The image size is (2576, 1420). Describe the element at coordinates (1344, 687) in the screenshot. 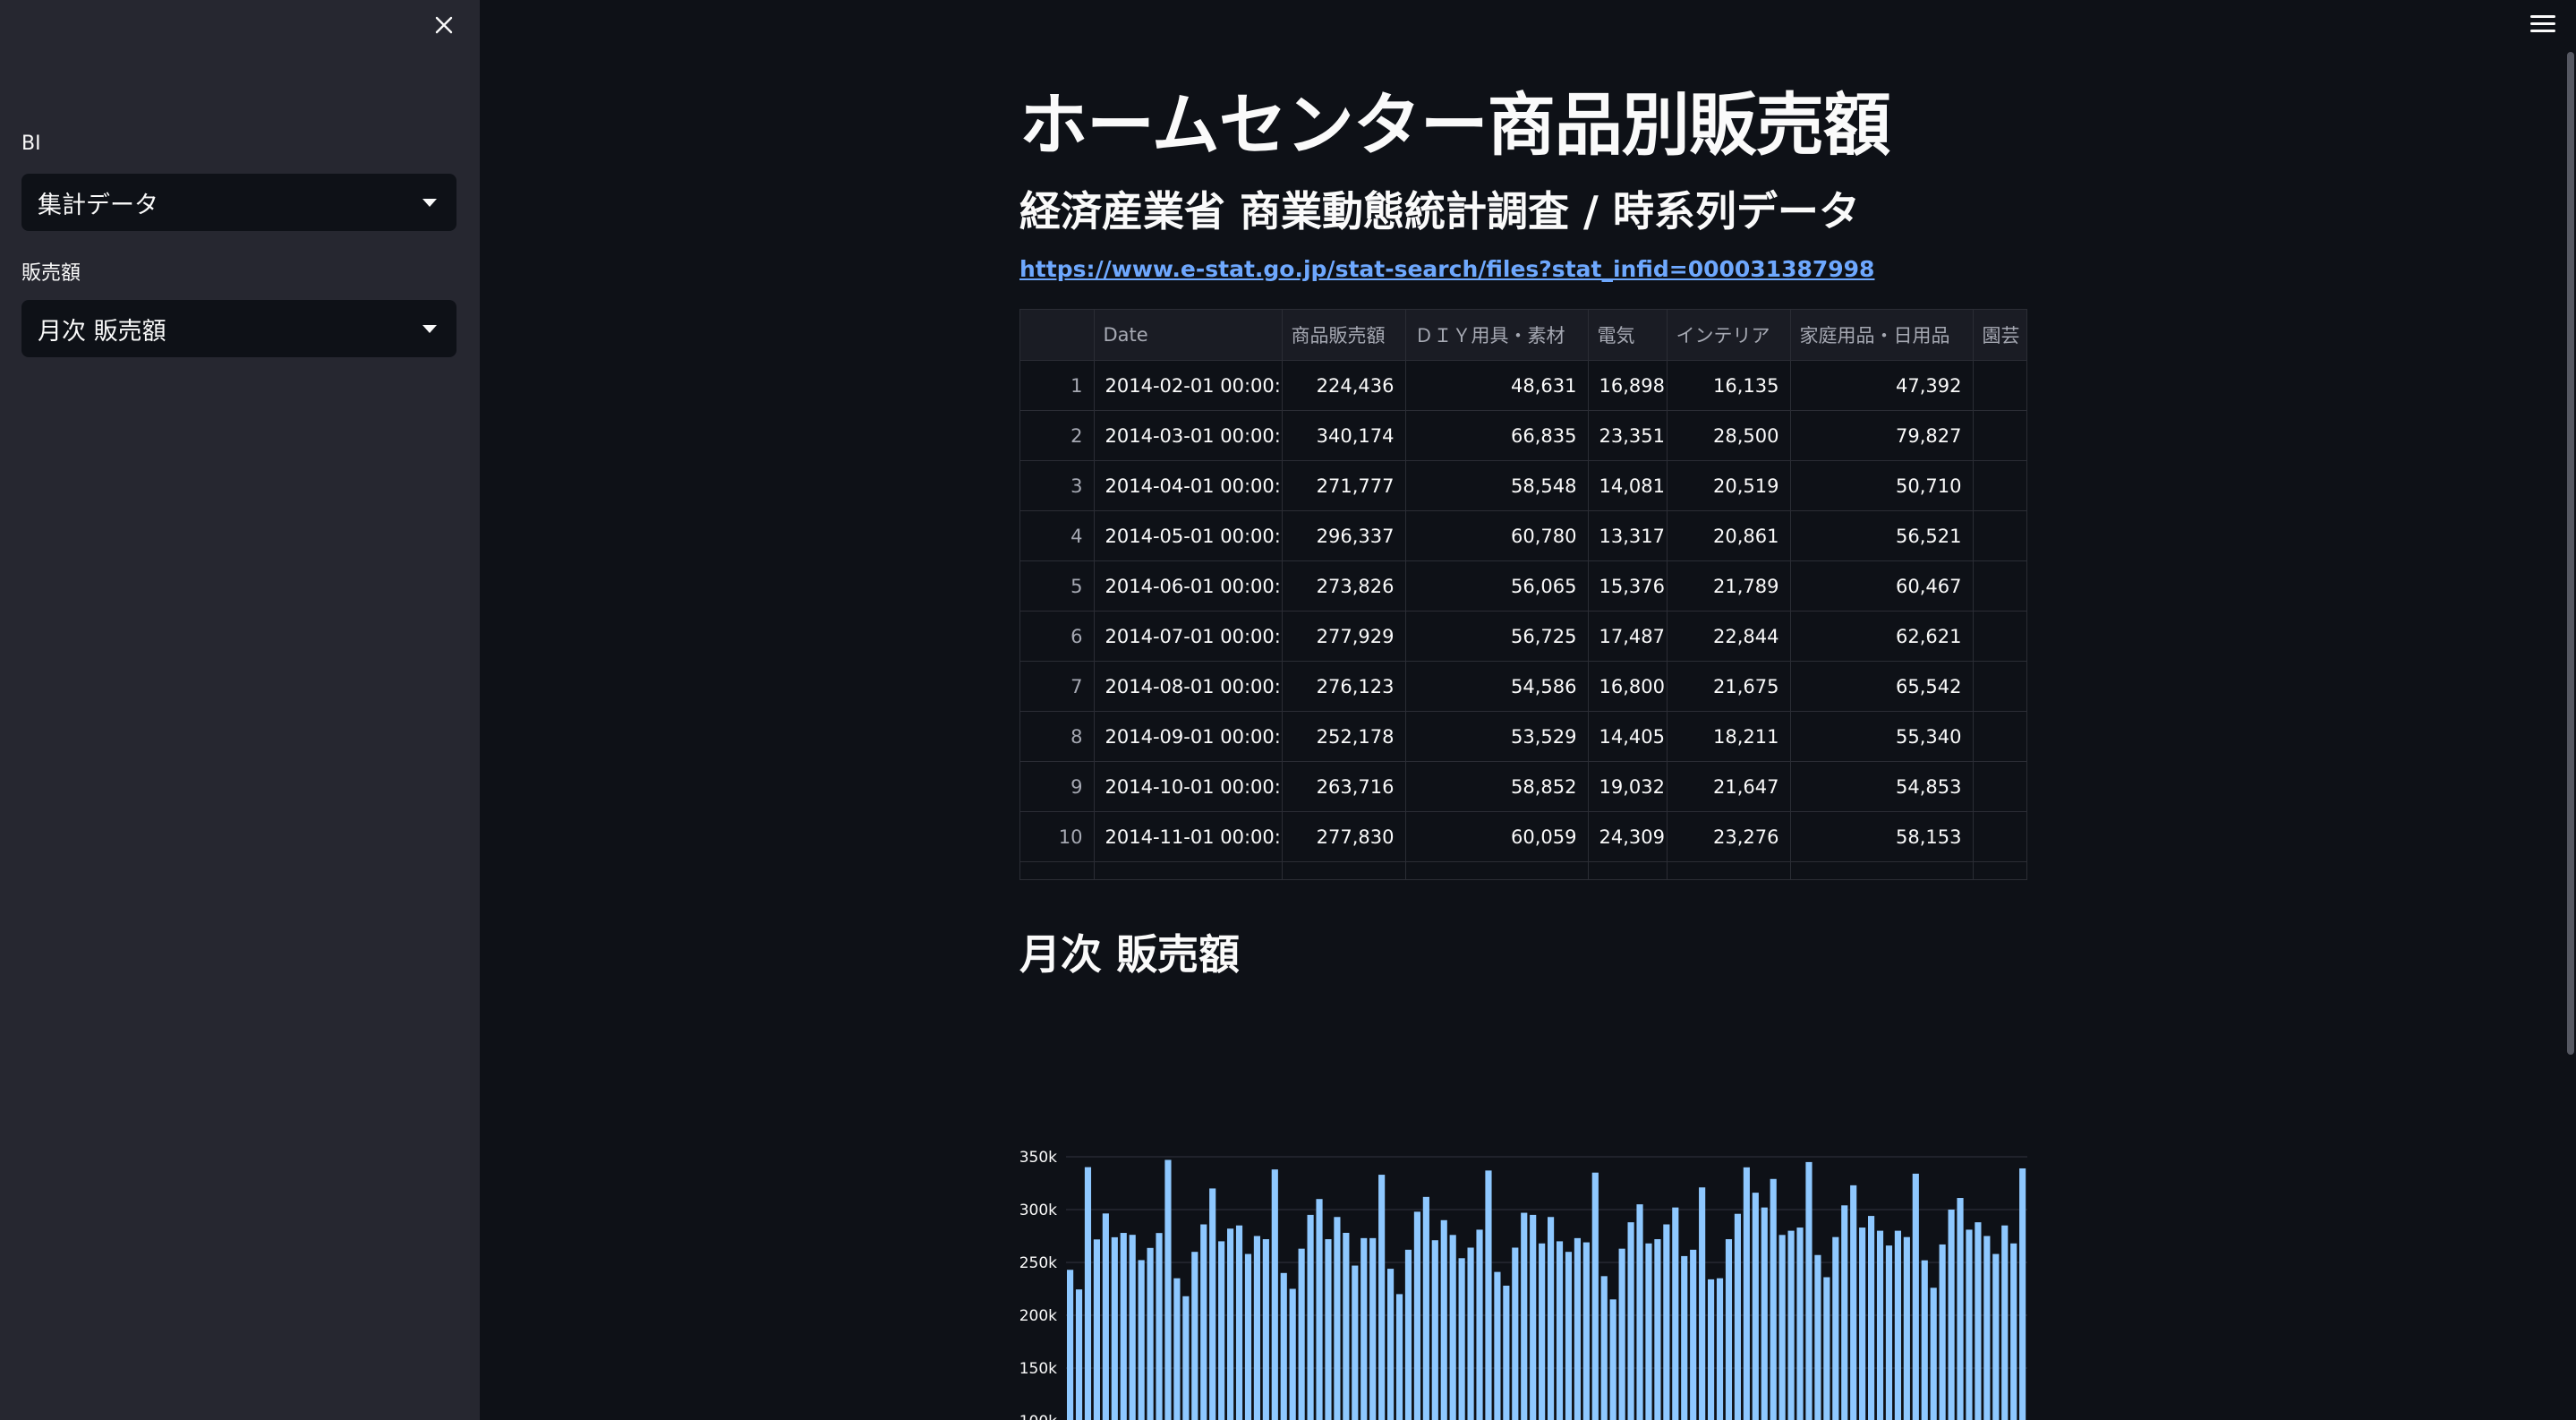

I see `table-cell: 276,123` at that location.